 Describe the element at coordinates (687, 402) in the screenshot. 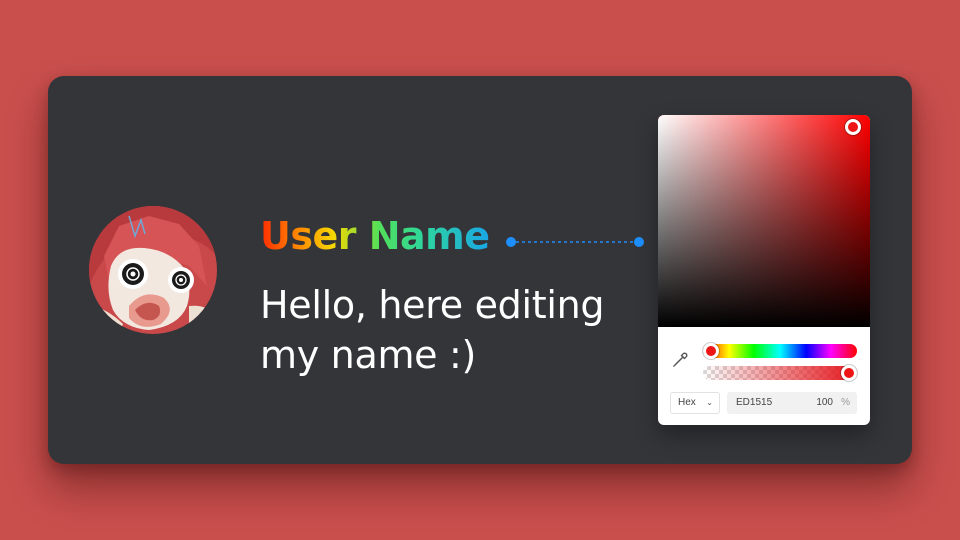

I see `color-format-value: Hex` at that location.